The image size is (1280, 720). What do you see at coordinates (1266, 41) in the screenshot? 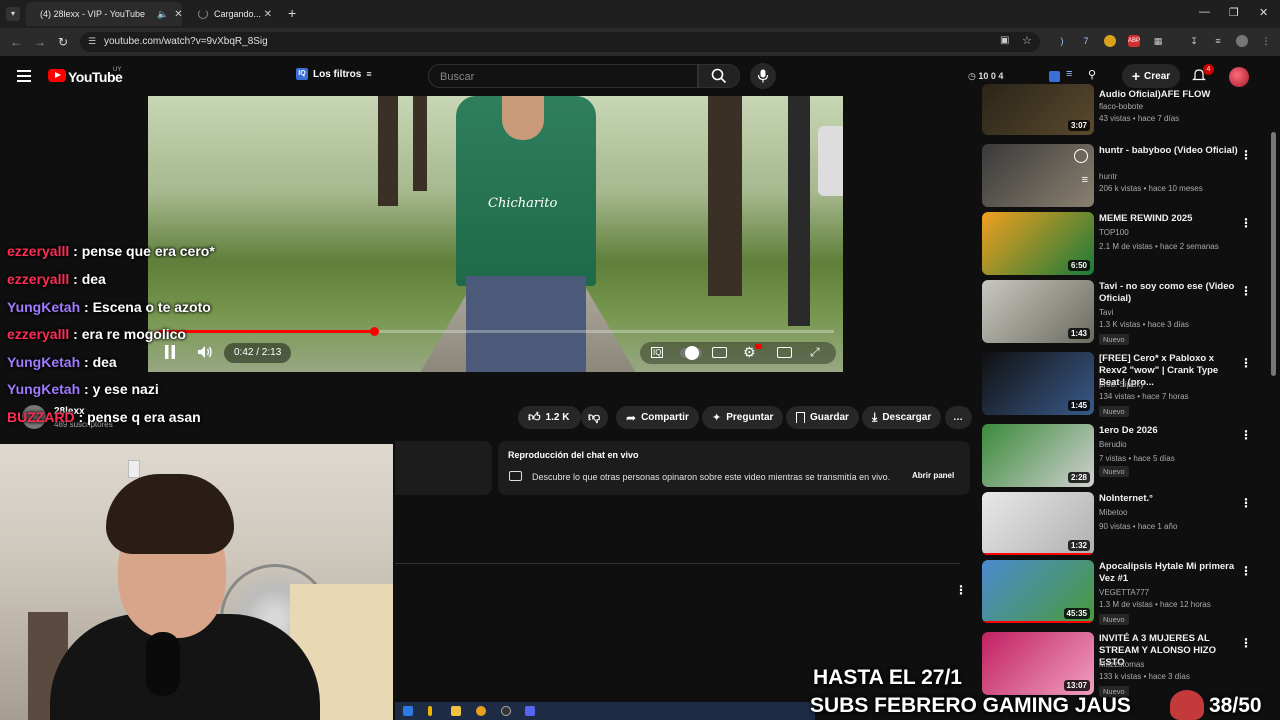
I see `menu-kebab-icon: ⋮` at bounding box center [1266, 41].